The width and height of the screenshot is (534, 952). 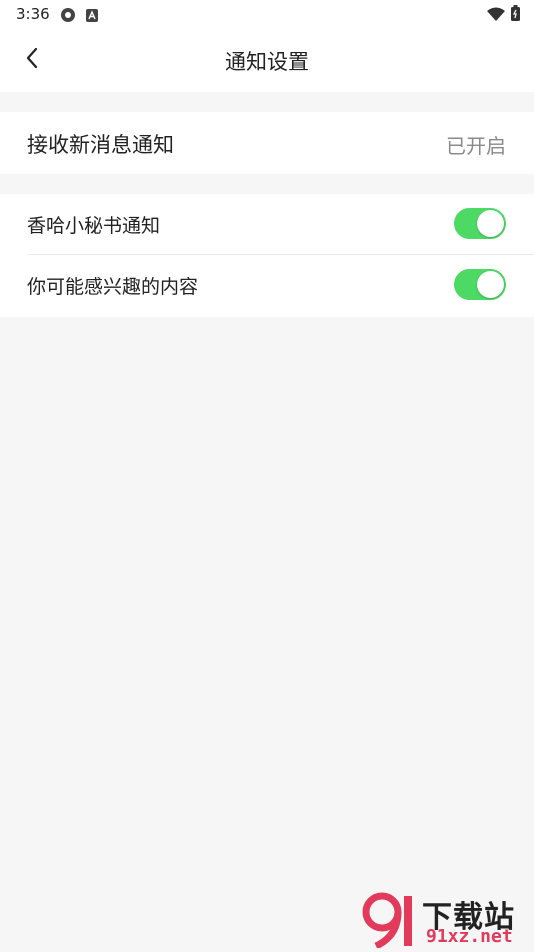 I want to click on page-title: 通知设置, so click(x=267, y=62).